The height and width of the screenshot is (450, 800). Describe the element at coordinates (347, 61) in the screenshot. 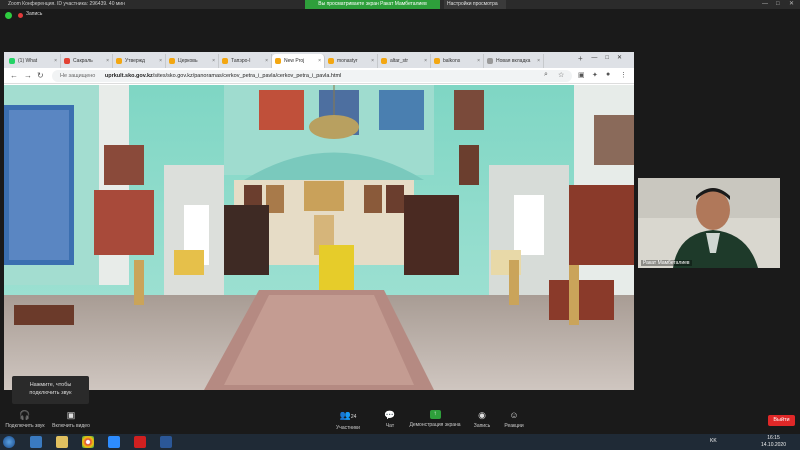

I see `tab-label: monastyr` at that location.